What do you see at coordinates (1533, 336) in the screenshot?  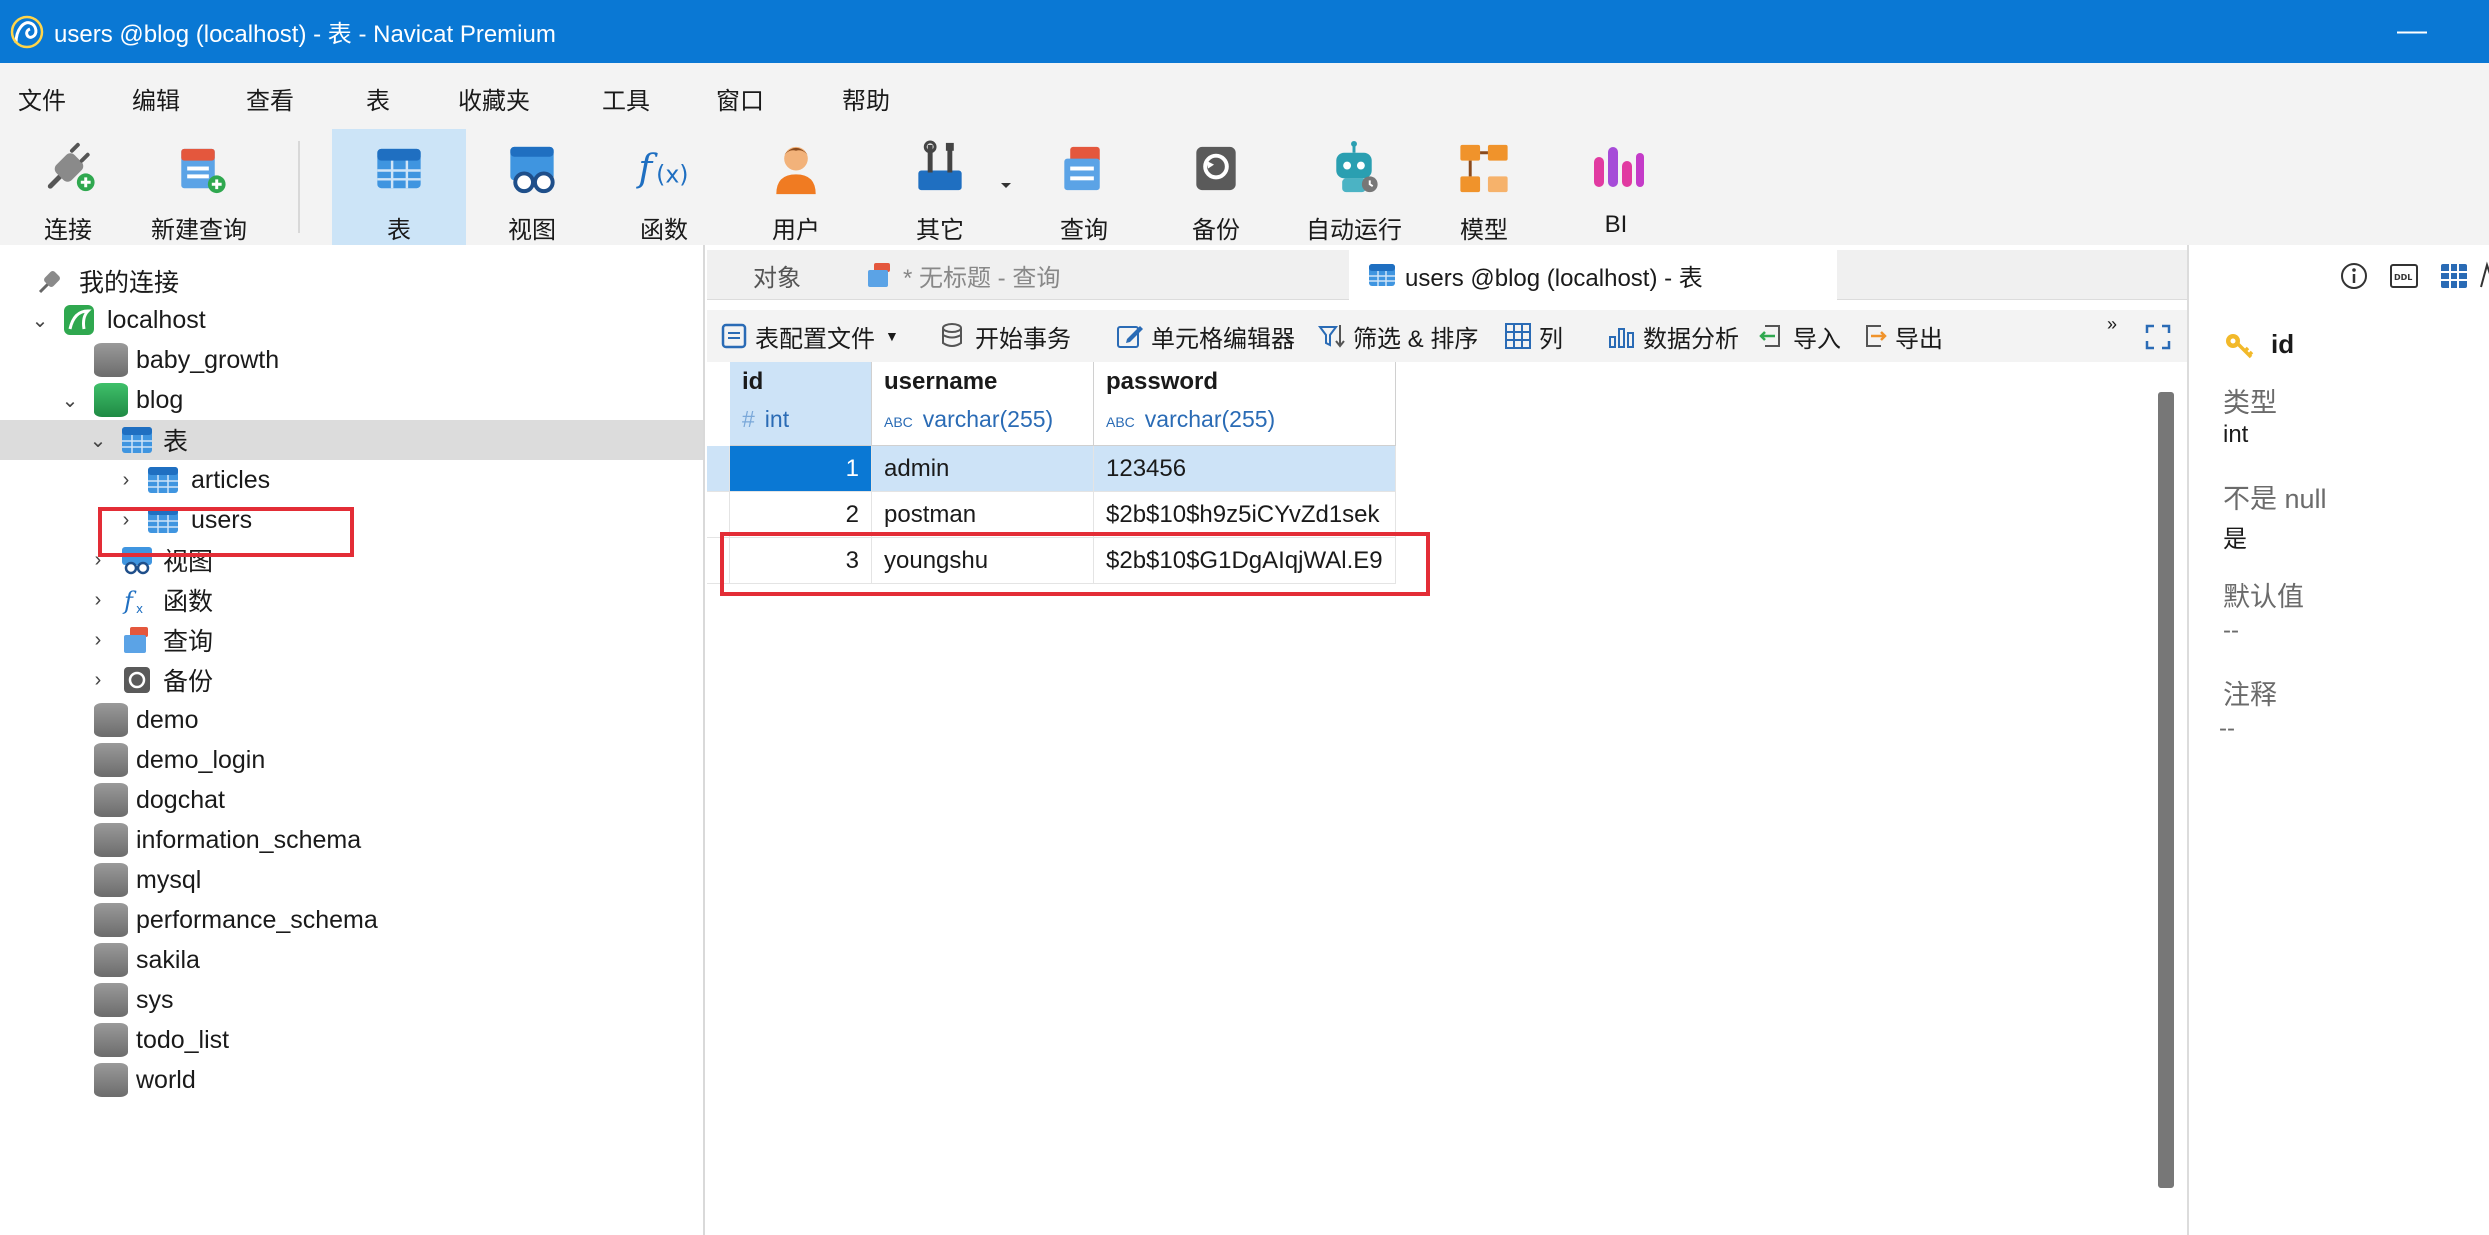 I see `columns-button: 列` at bounding box center [1533, 336].